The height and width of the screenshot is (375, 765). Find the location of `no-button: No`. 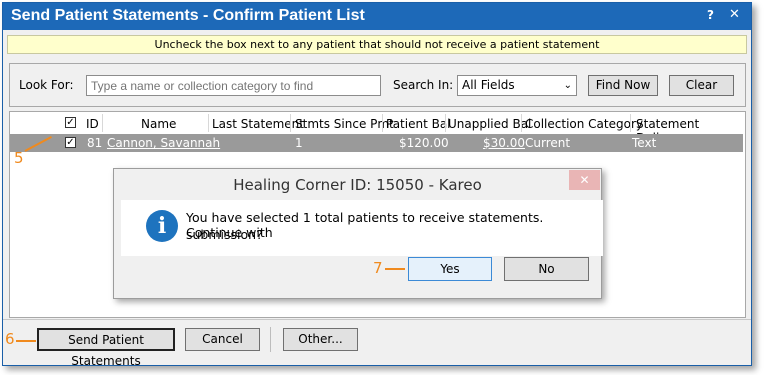

no-button: No is located at coordinates (546, 269).